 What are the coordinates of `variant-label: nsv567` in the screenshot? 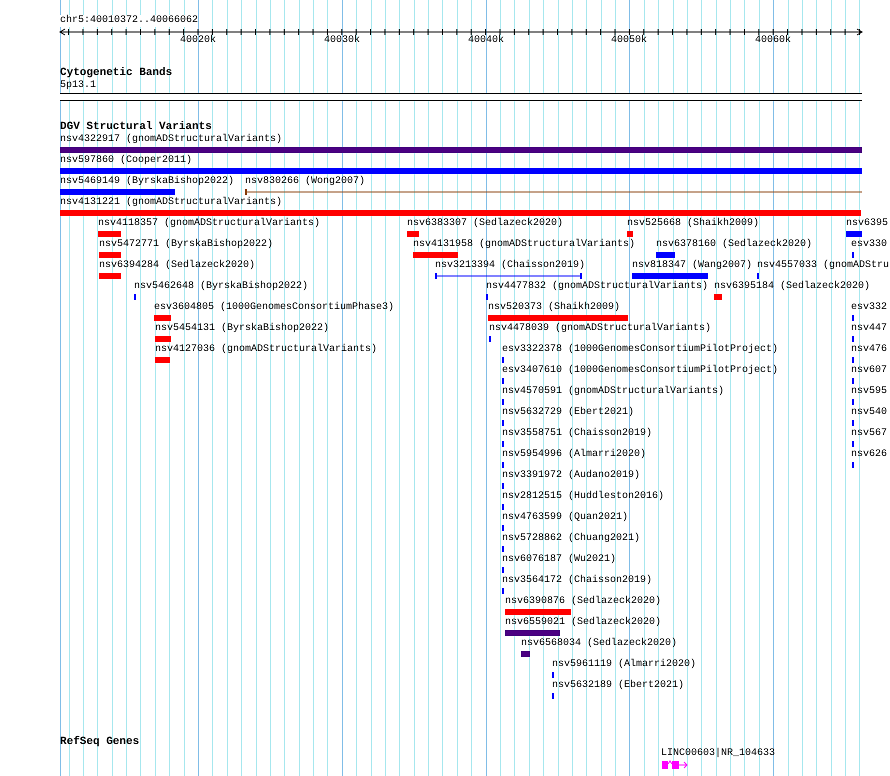 It's located at (869, 434).